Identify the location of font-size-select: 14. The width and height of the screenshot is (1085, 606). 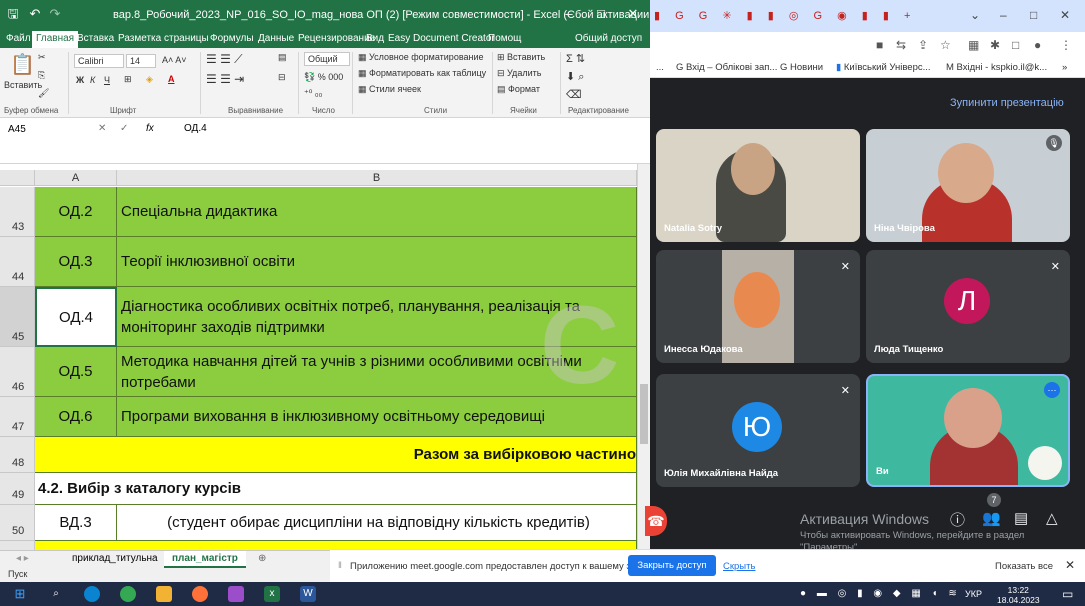
(141, 61).